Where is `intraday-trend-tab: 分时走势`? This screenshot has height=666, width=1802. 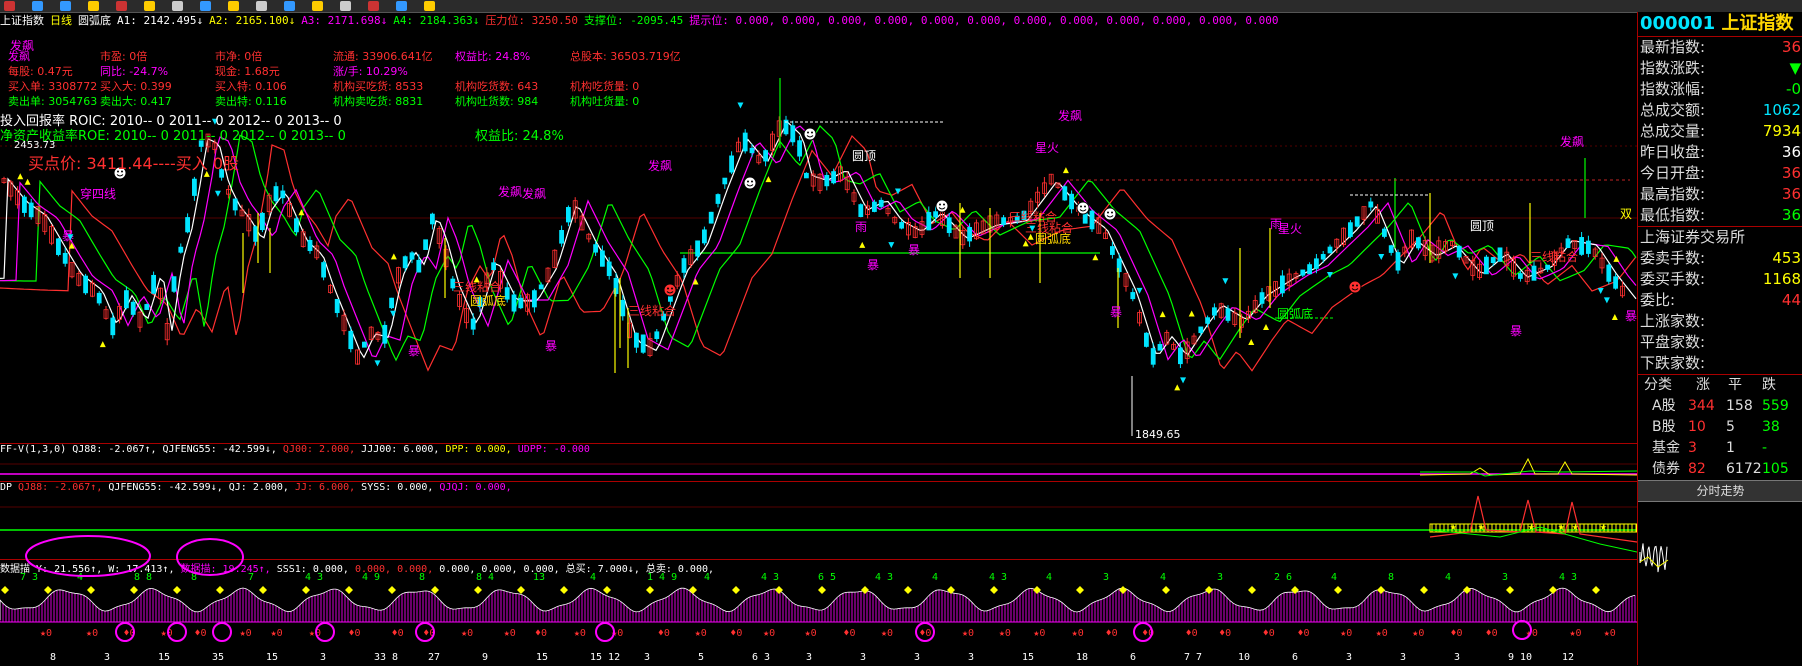
intraday-trend-tab: 分时走势 is located at coordinates (1720, 491).